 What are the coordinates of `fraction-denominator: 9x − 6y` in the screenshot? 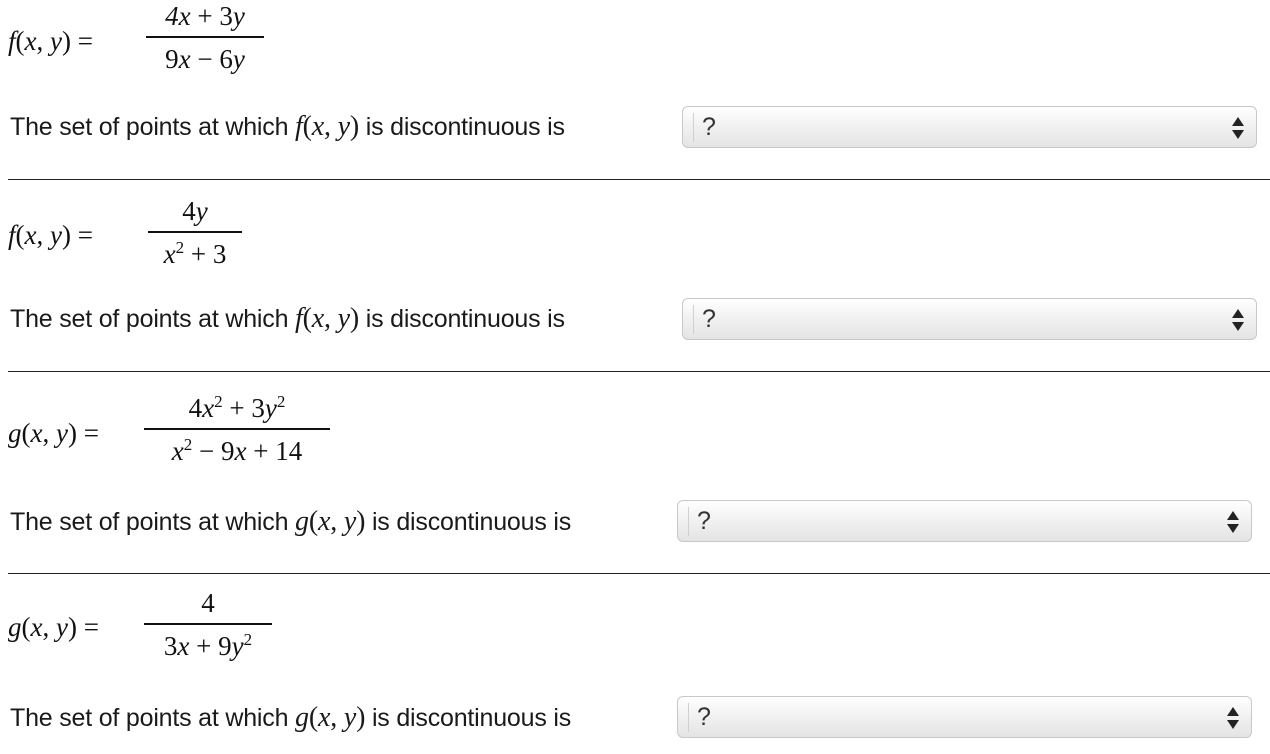 It's located at (205, 58).